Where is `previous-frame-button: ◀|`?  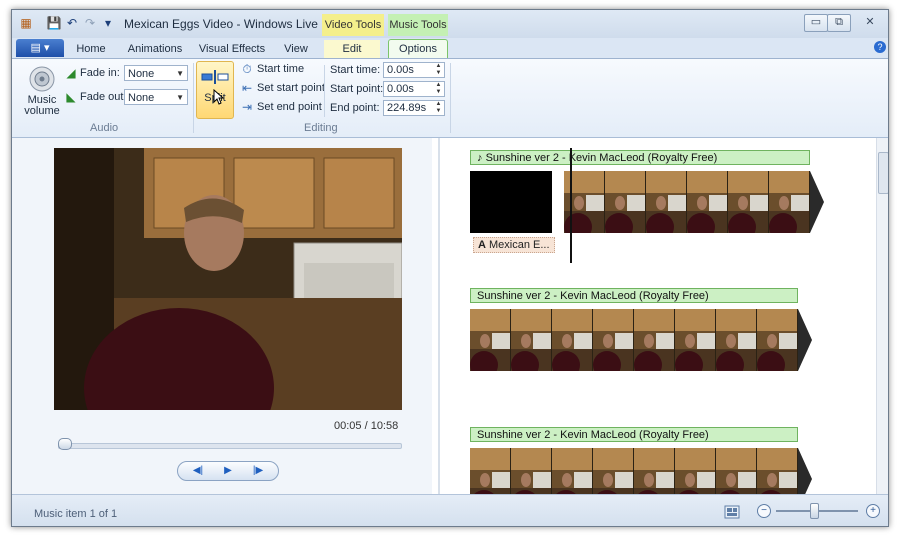
previous-frame-button: ◀| is located at coordinates (198, 471).